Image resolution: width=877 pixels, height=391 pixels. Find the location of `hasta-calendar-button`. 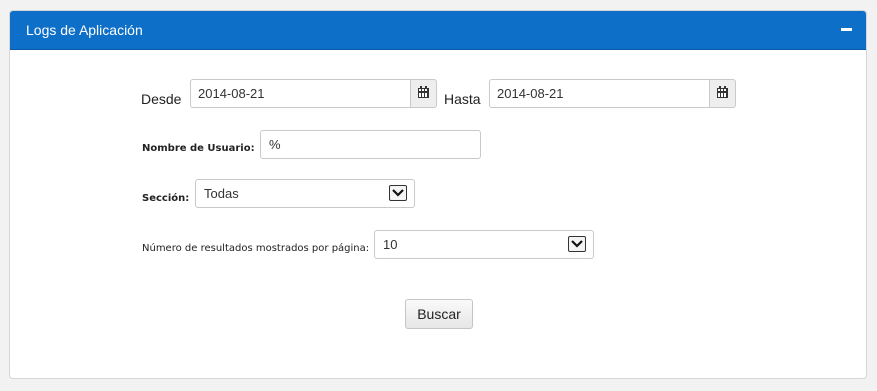

hasta-calendar-button is located at coordinates (722, 93).